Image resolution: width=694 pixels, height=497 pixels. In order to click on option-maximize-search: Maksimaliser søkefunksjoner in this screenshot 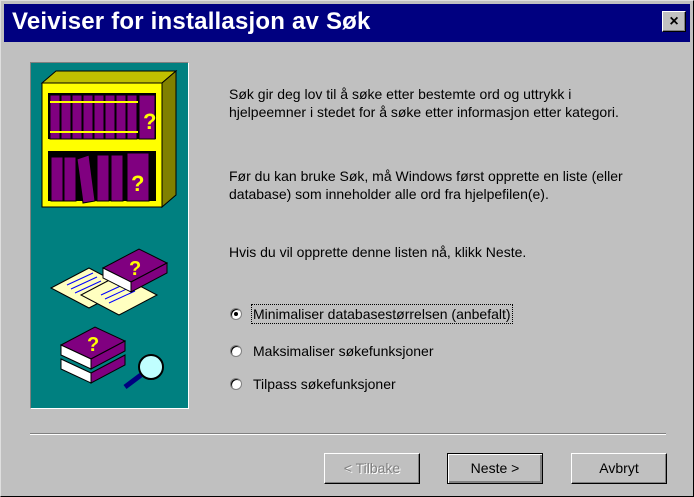, I will do `click(332, 351)`.